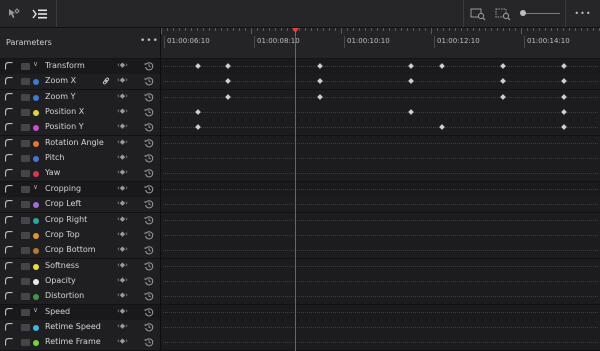  What do you see at coordinates (540, 13) in the screenshot?
I see `zoom-slider` at bounding box center [540, 13].